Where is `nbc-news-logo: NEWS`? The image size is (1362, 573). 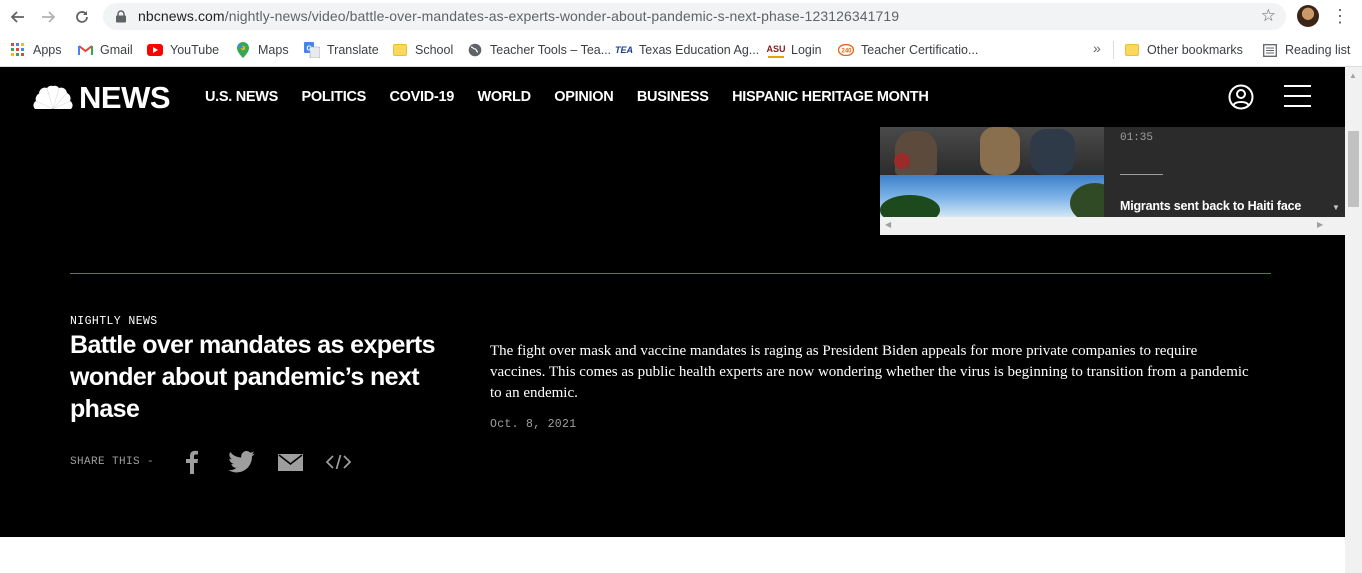
nbc-news-logo: NEWS is located at coordinates (102, 97).